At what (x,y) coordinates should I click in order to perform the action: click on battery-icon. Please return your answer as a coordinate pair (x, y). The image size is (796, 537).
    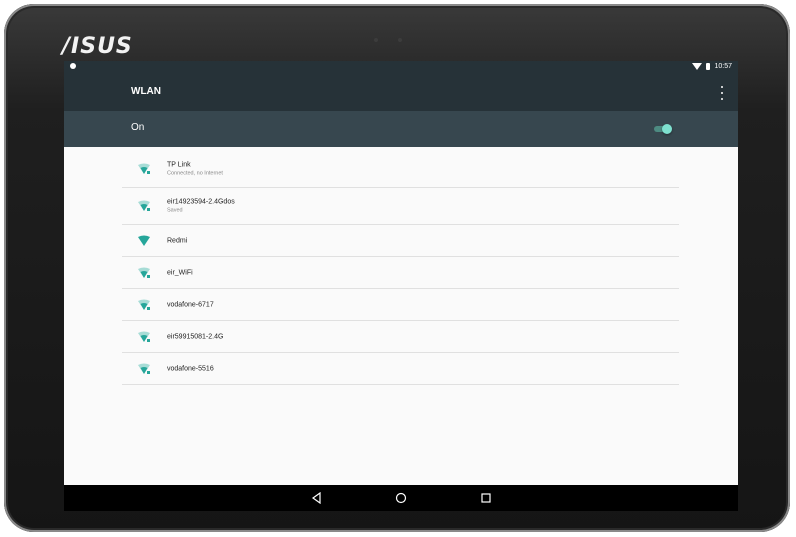
    Looking at the image, I should click on (708, 66).